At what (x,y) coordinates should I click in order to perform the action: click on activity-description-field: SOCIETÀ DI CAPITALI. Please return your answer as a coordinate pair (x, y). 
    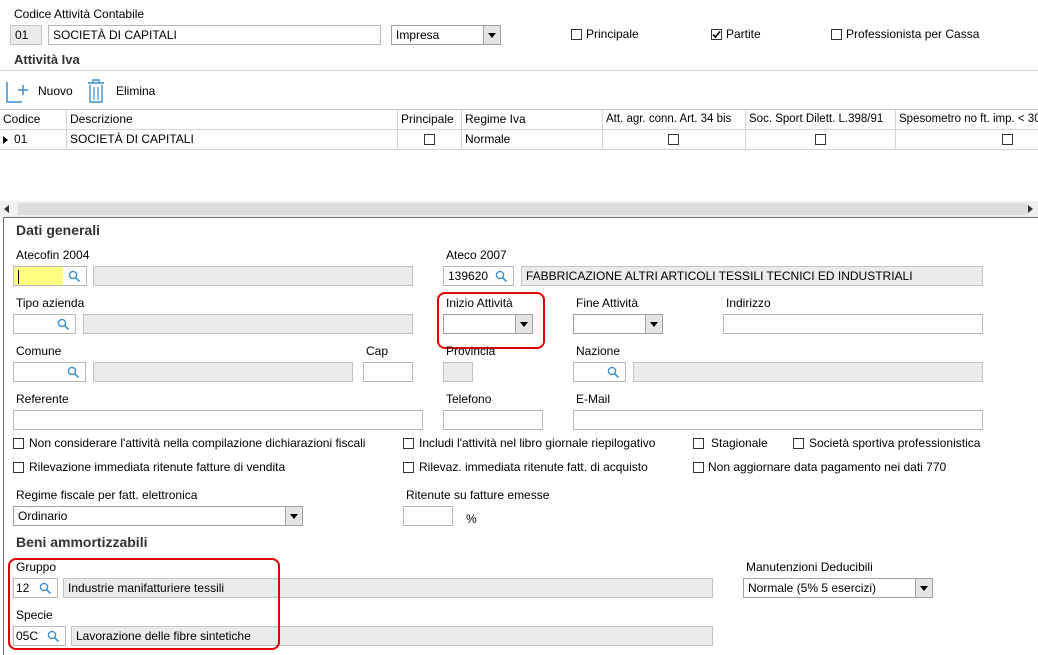
    Looking at the image, I should click on (214, 35).